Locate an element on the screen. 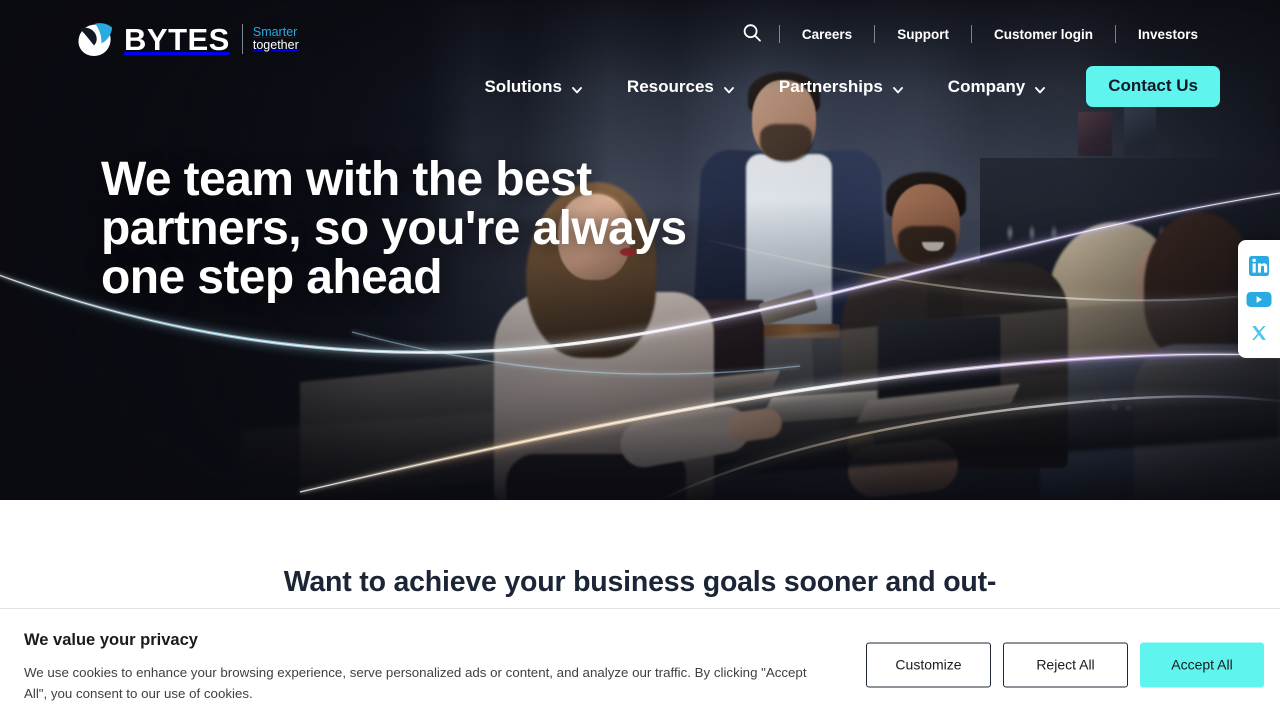 The image size is (1280, 720). social-link-youtube is located at coordinates (1259, 299).